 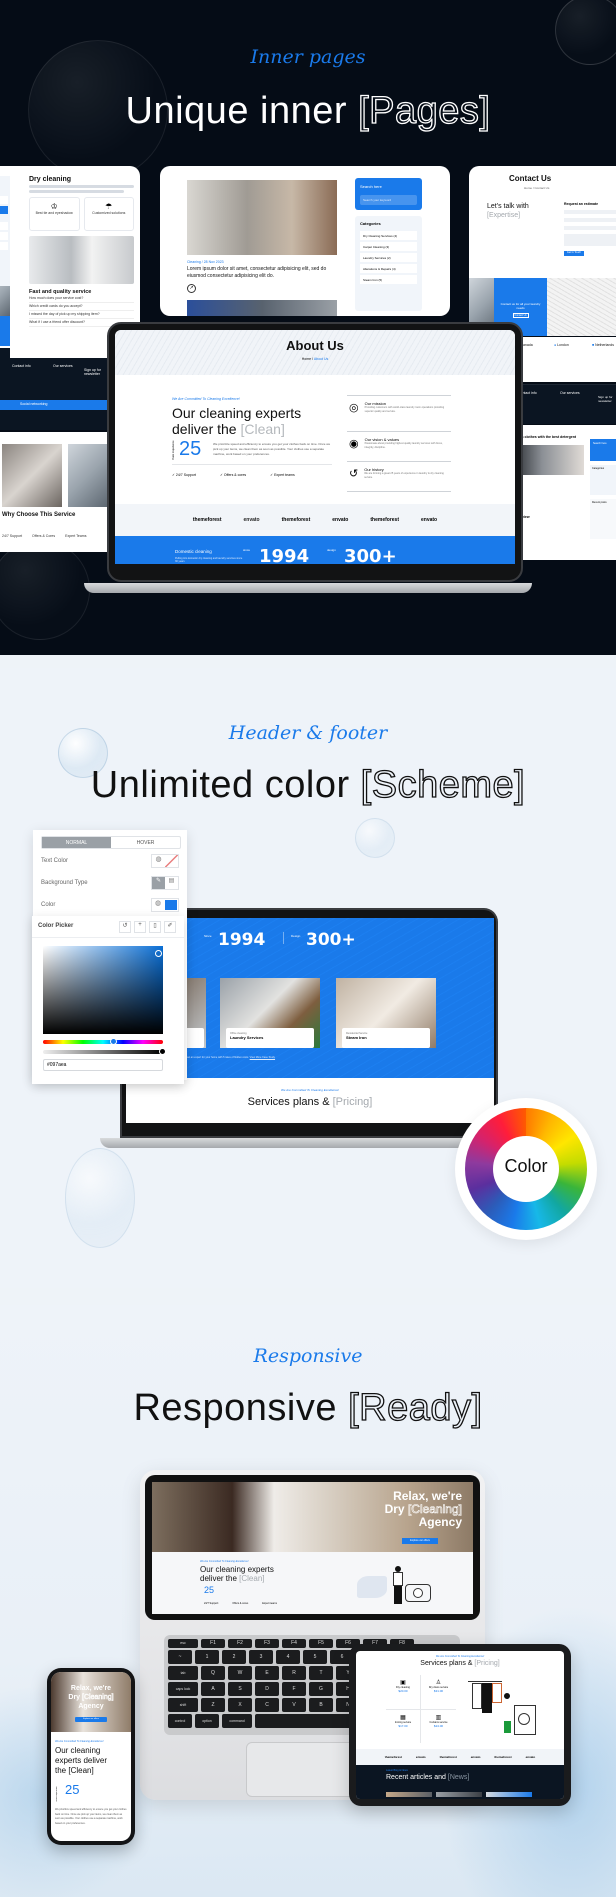 What do you see at coordinates (81, 299) in the screenshot?
I see `faq-item: How much does your service cost?` at bounding box center [81, 299].